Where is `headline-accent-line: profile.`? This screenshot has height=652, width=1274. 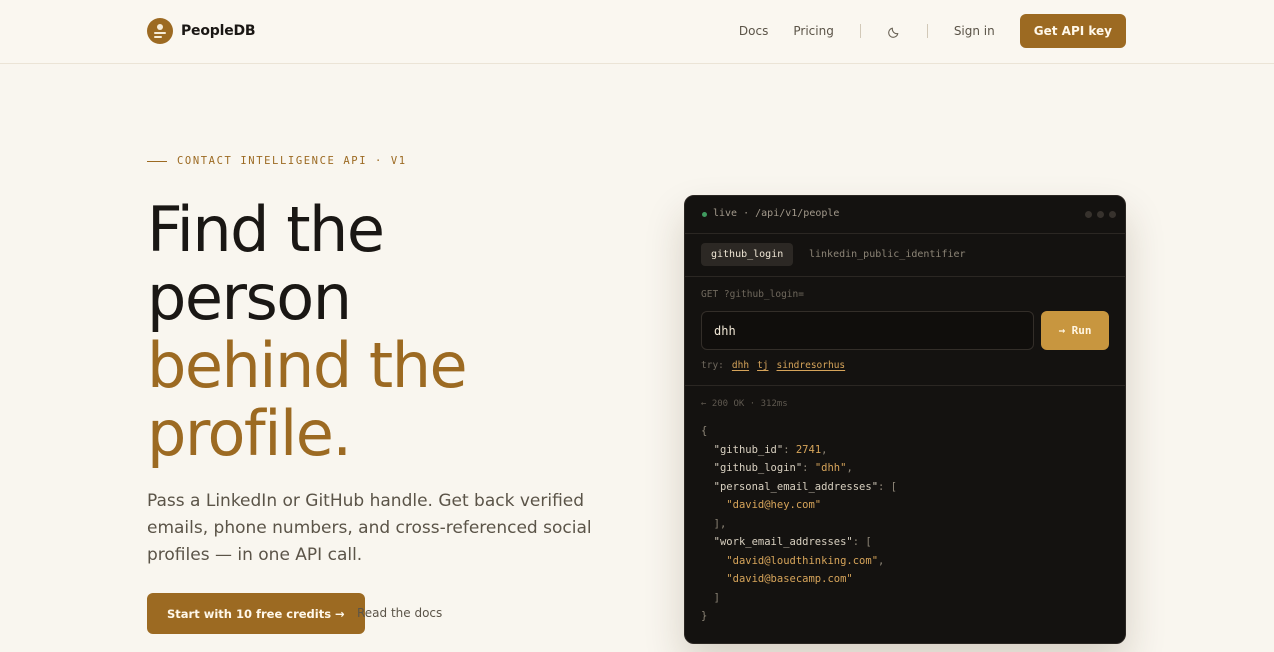
headline-accent-line: profile. is located at coordinates (249, 433).